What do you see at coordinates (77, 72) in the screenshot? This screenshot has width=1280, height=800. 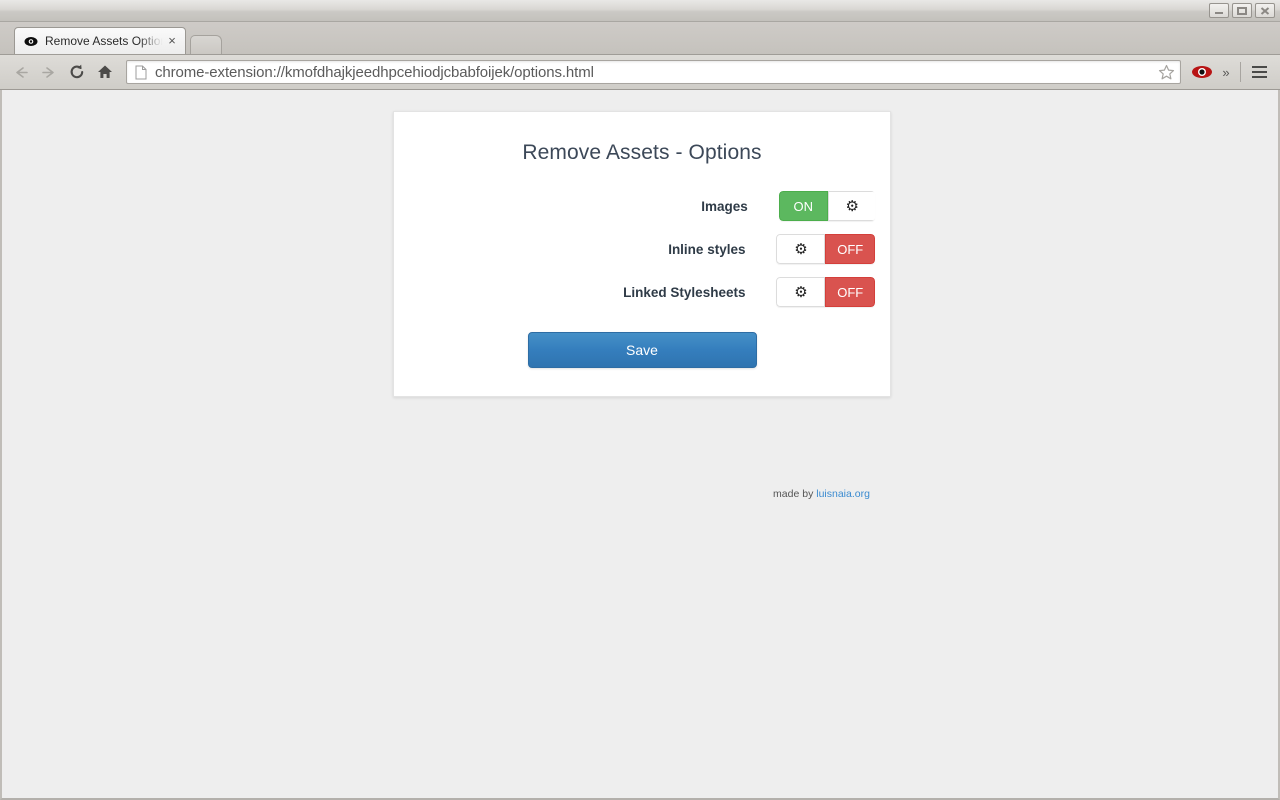 I see `reload-icon` at bounding box center [77, 72].